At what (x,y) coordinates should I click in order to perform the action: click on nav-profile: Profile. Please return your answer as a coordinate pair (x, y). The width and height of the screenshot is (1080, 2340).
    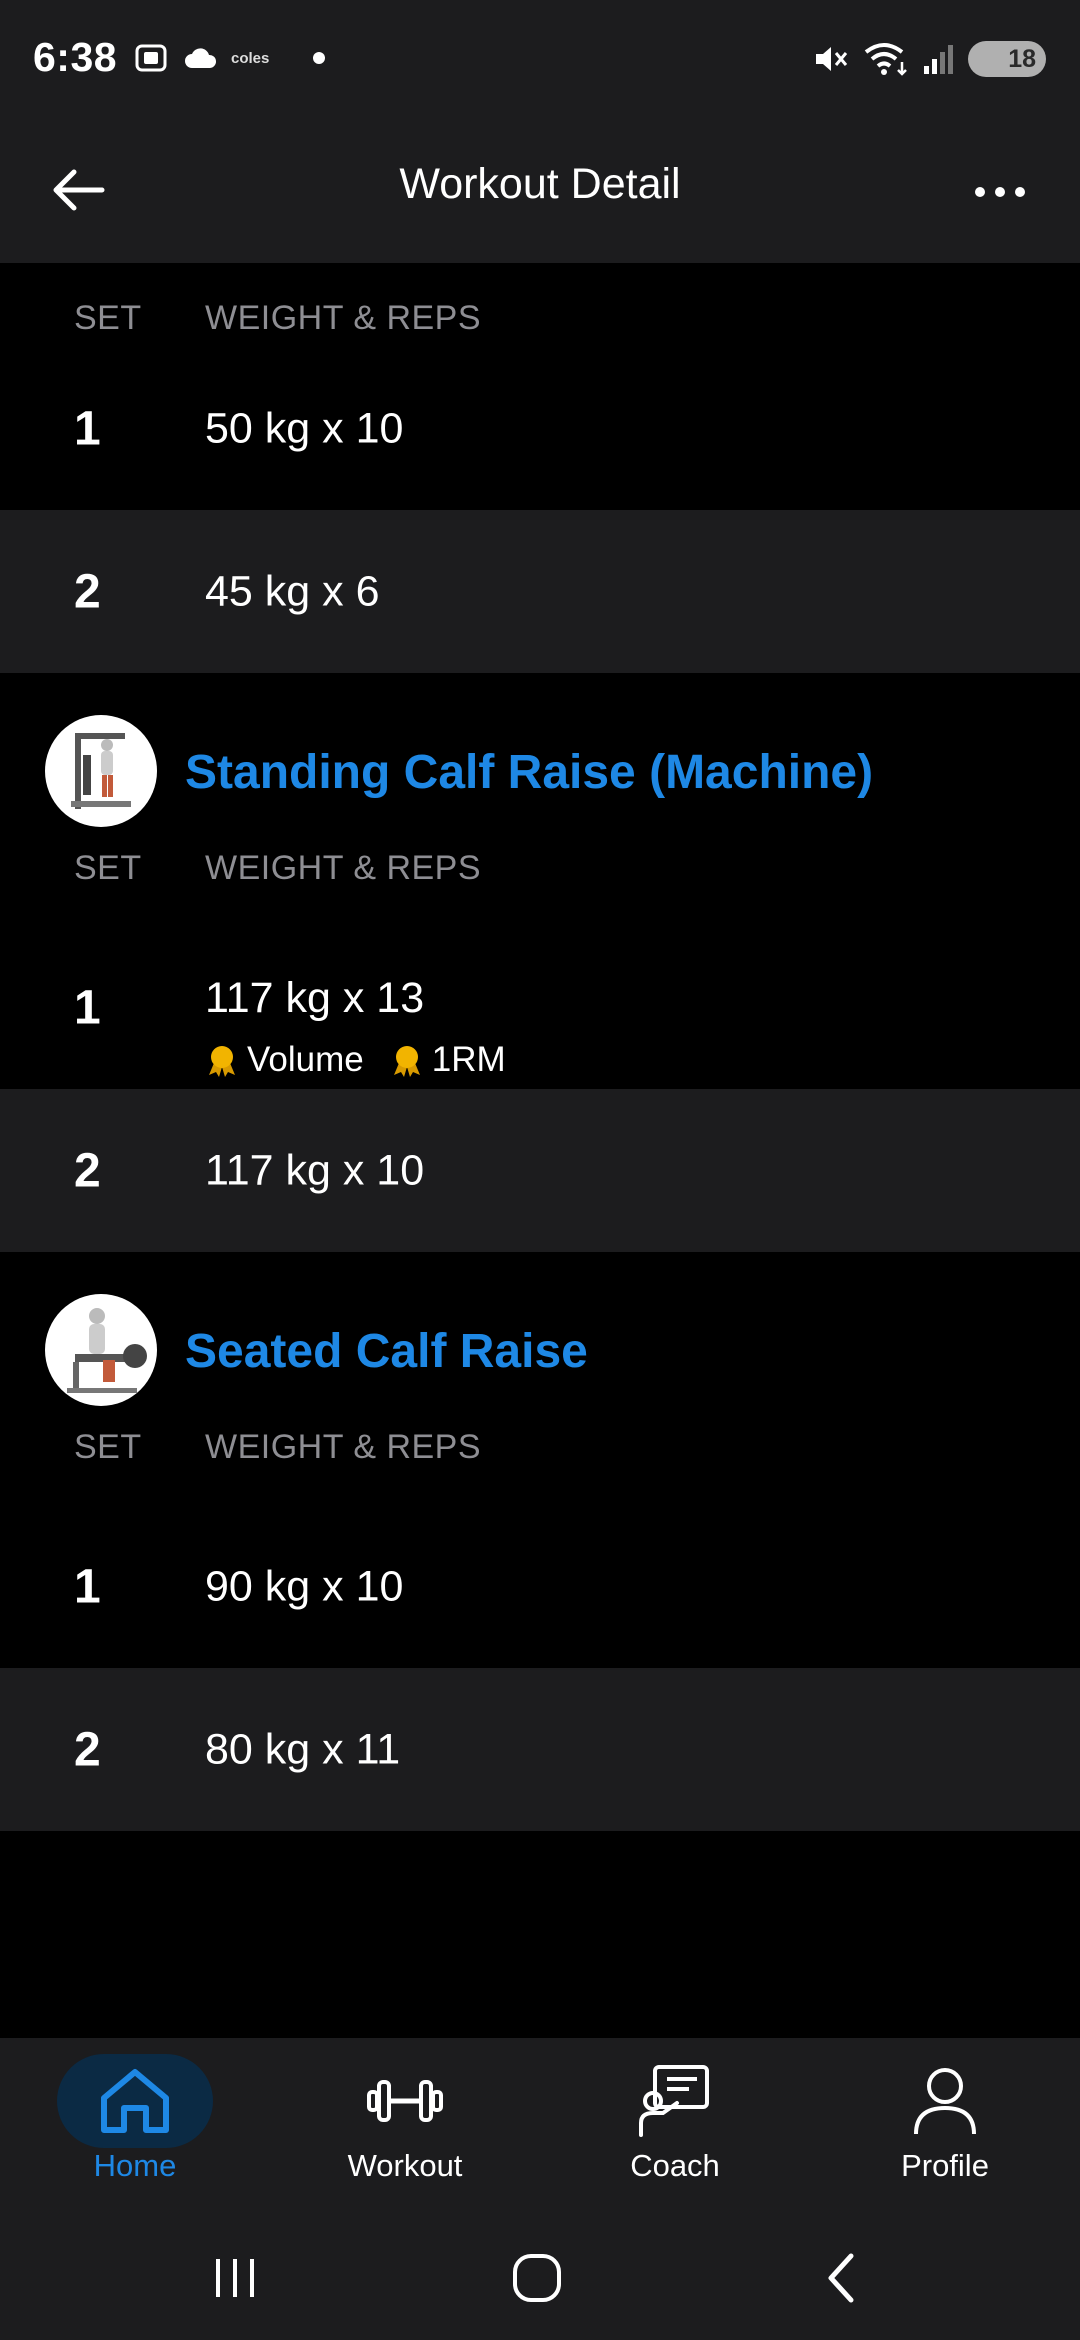
    Looking at the image, I should click on (945, 2126).